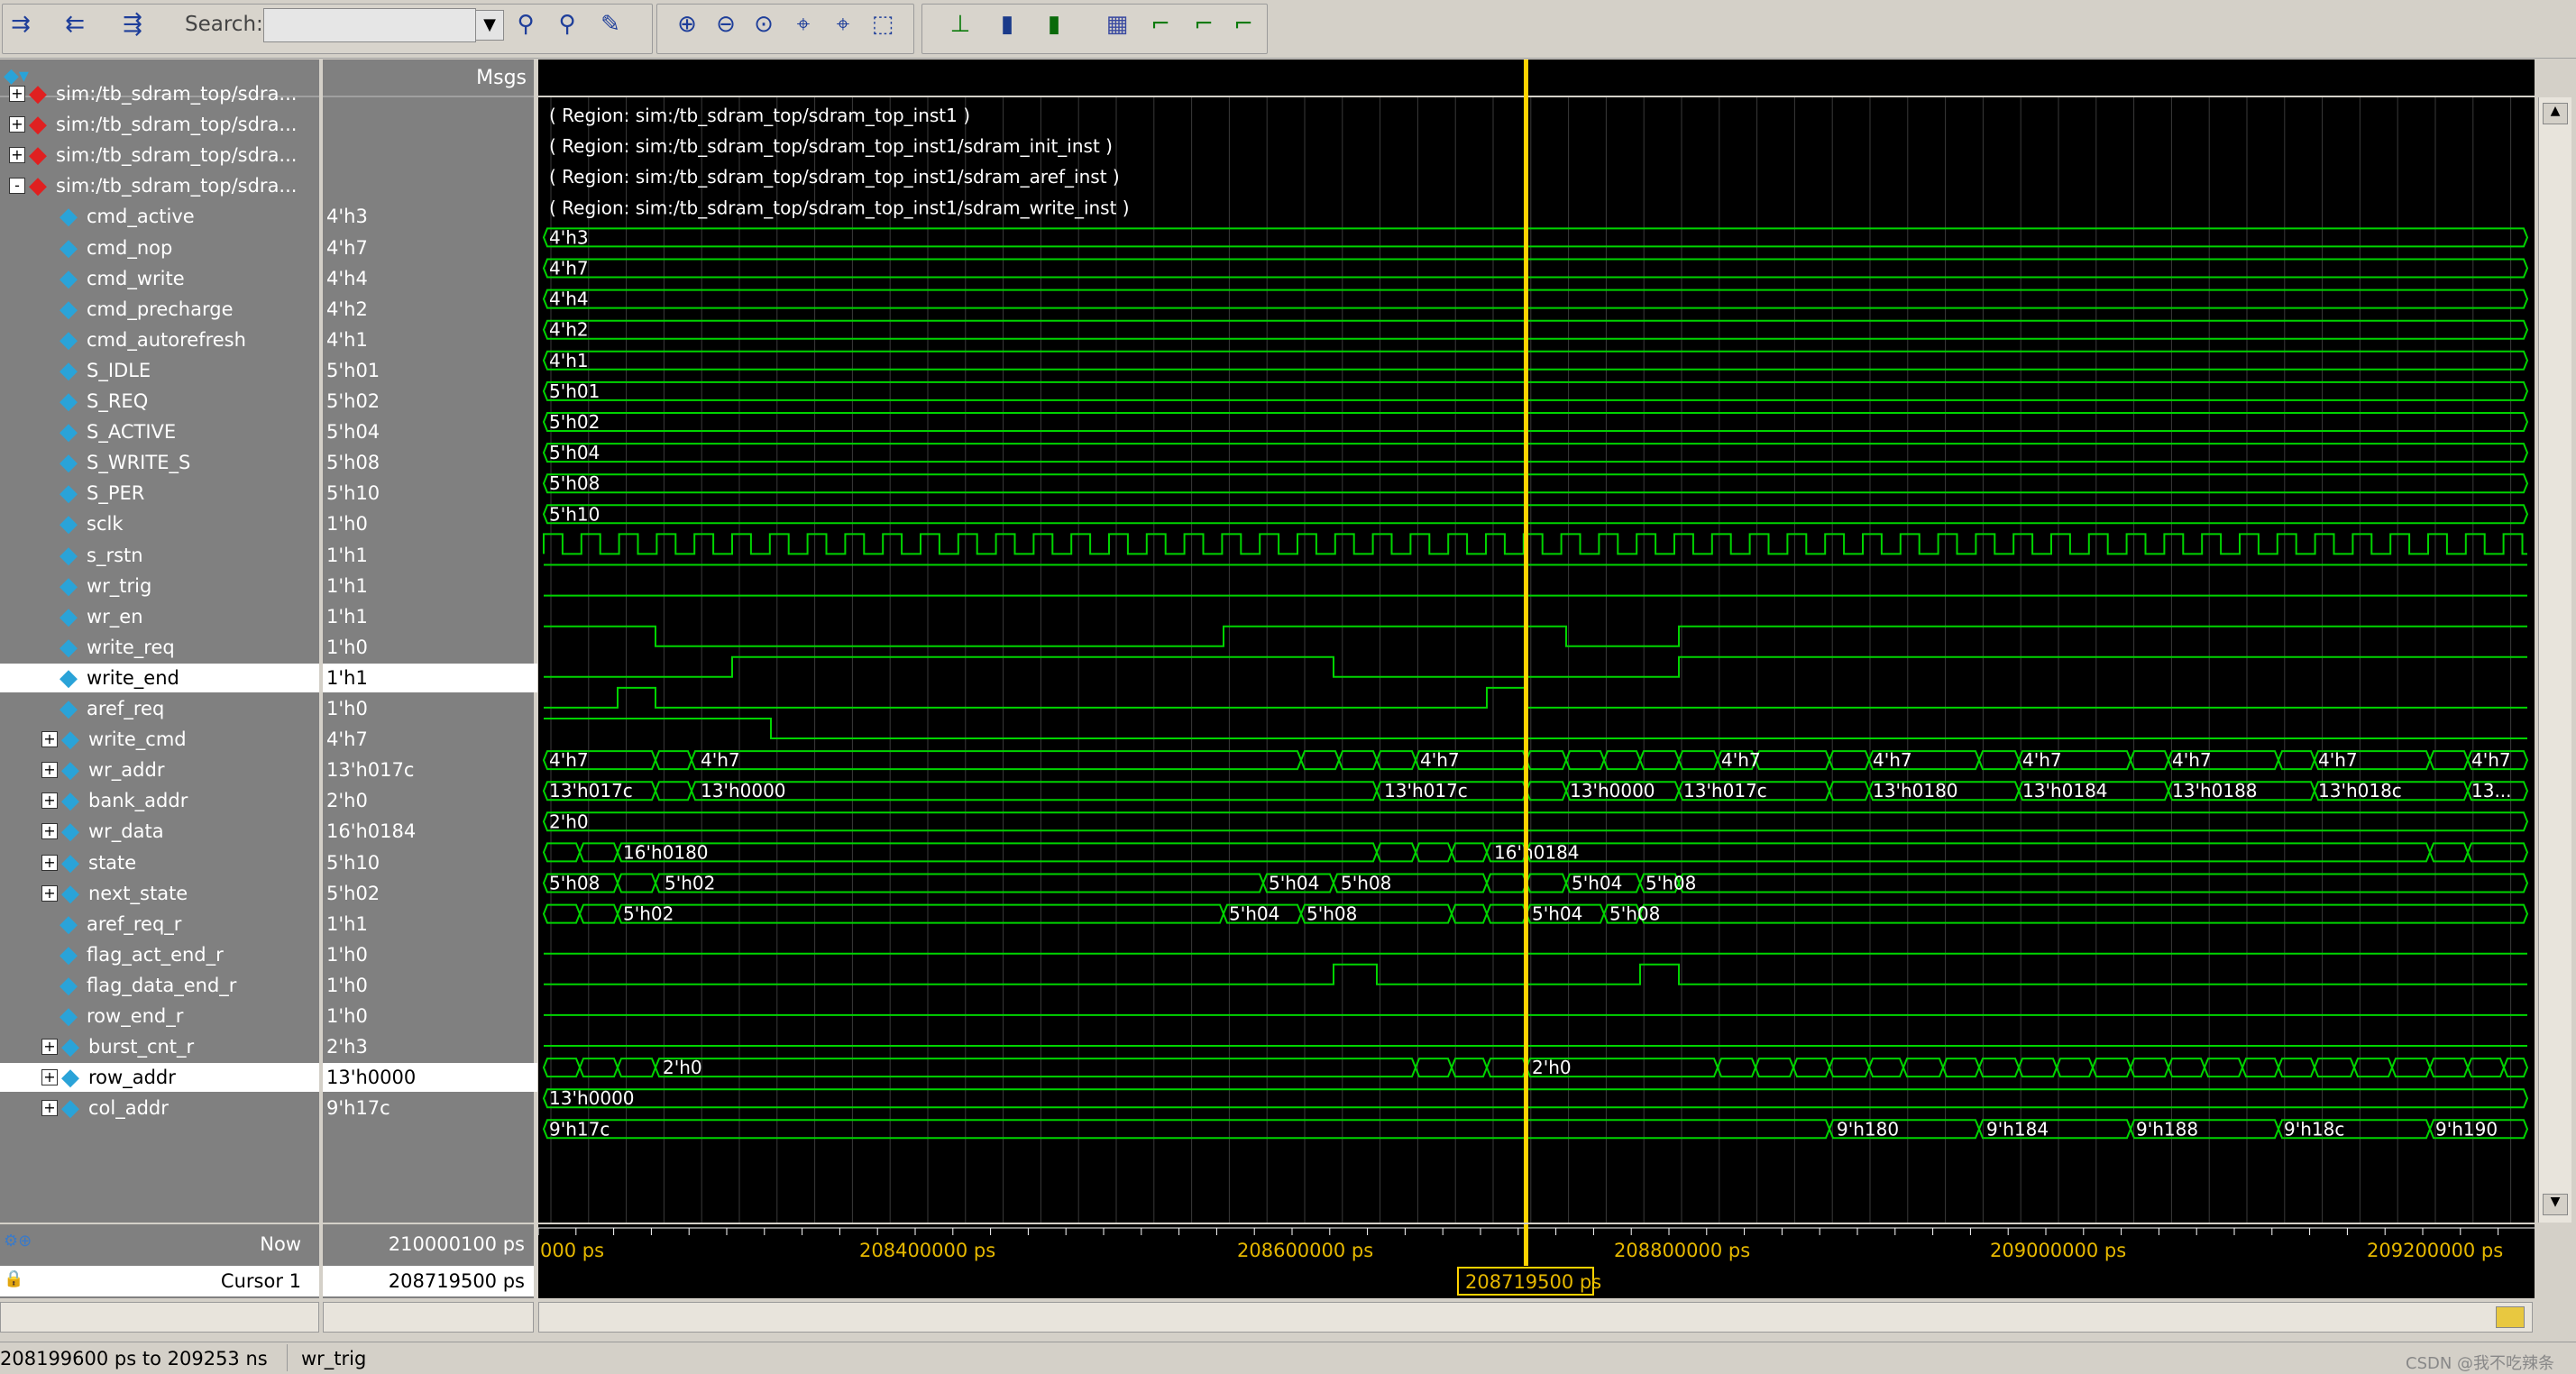 Image resolution: width=2576 pixels, height=1374 pixels. Describe the element at coordinates (843, 24) in the screenshot. I see `zoom-range-icon: ⌖` at that location.